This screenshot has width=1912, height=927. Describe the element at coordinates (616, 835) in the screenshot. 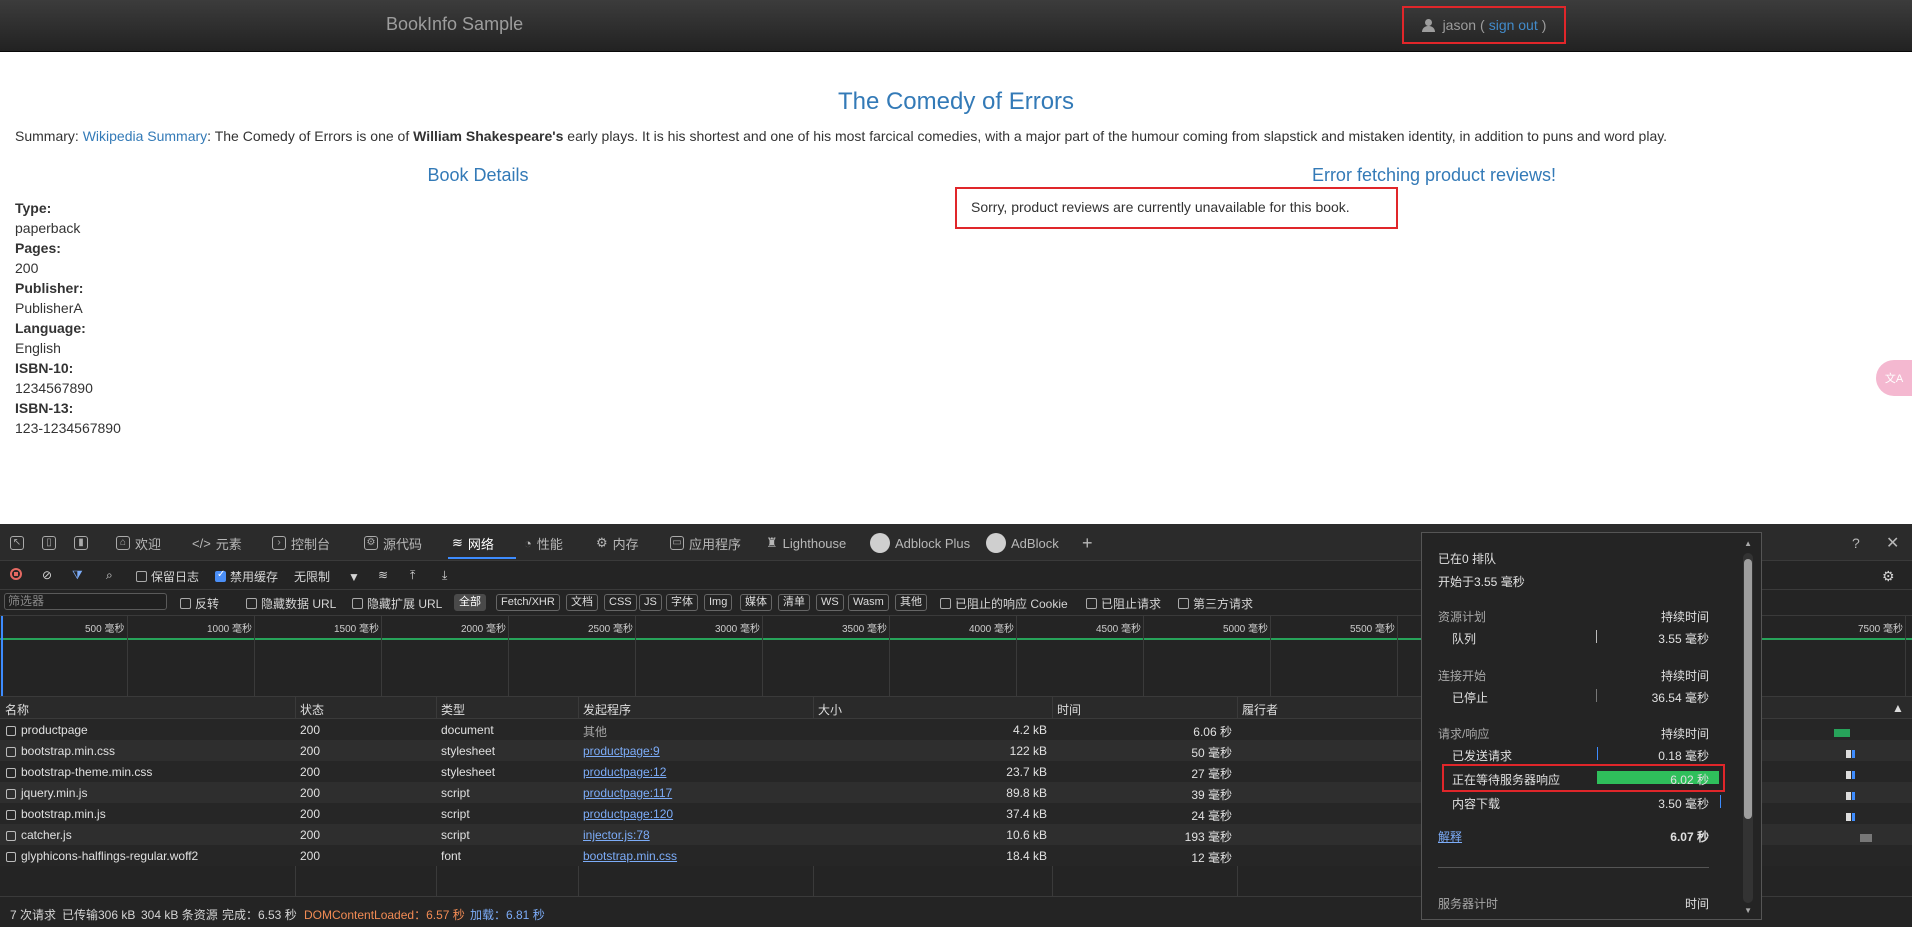

I see `request-initiator: injector.js:78` at that location.